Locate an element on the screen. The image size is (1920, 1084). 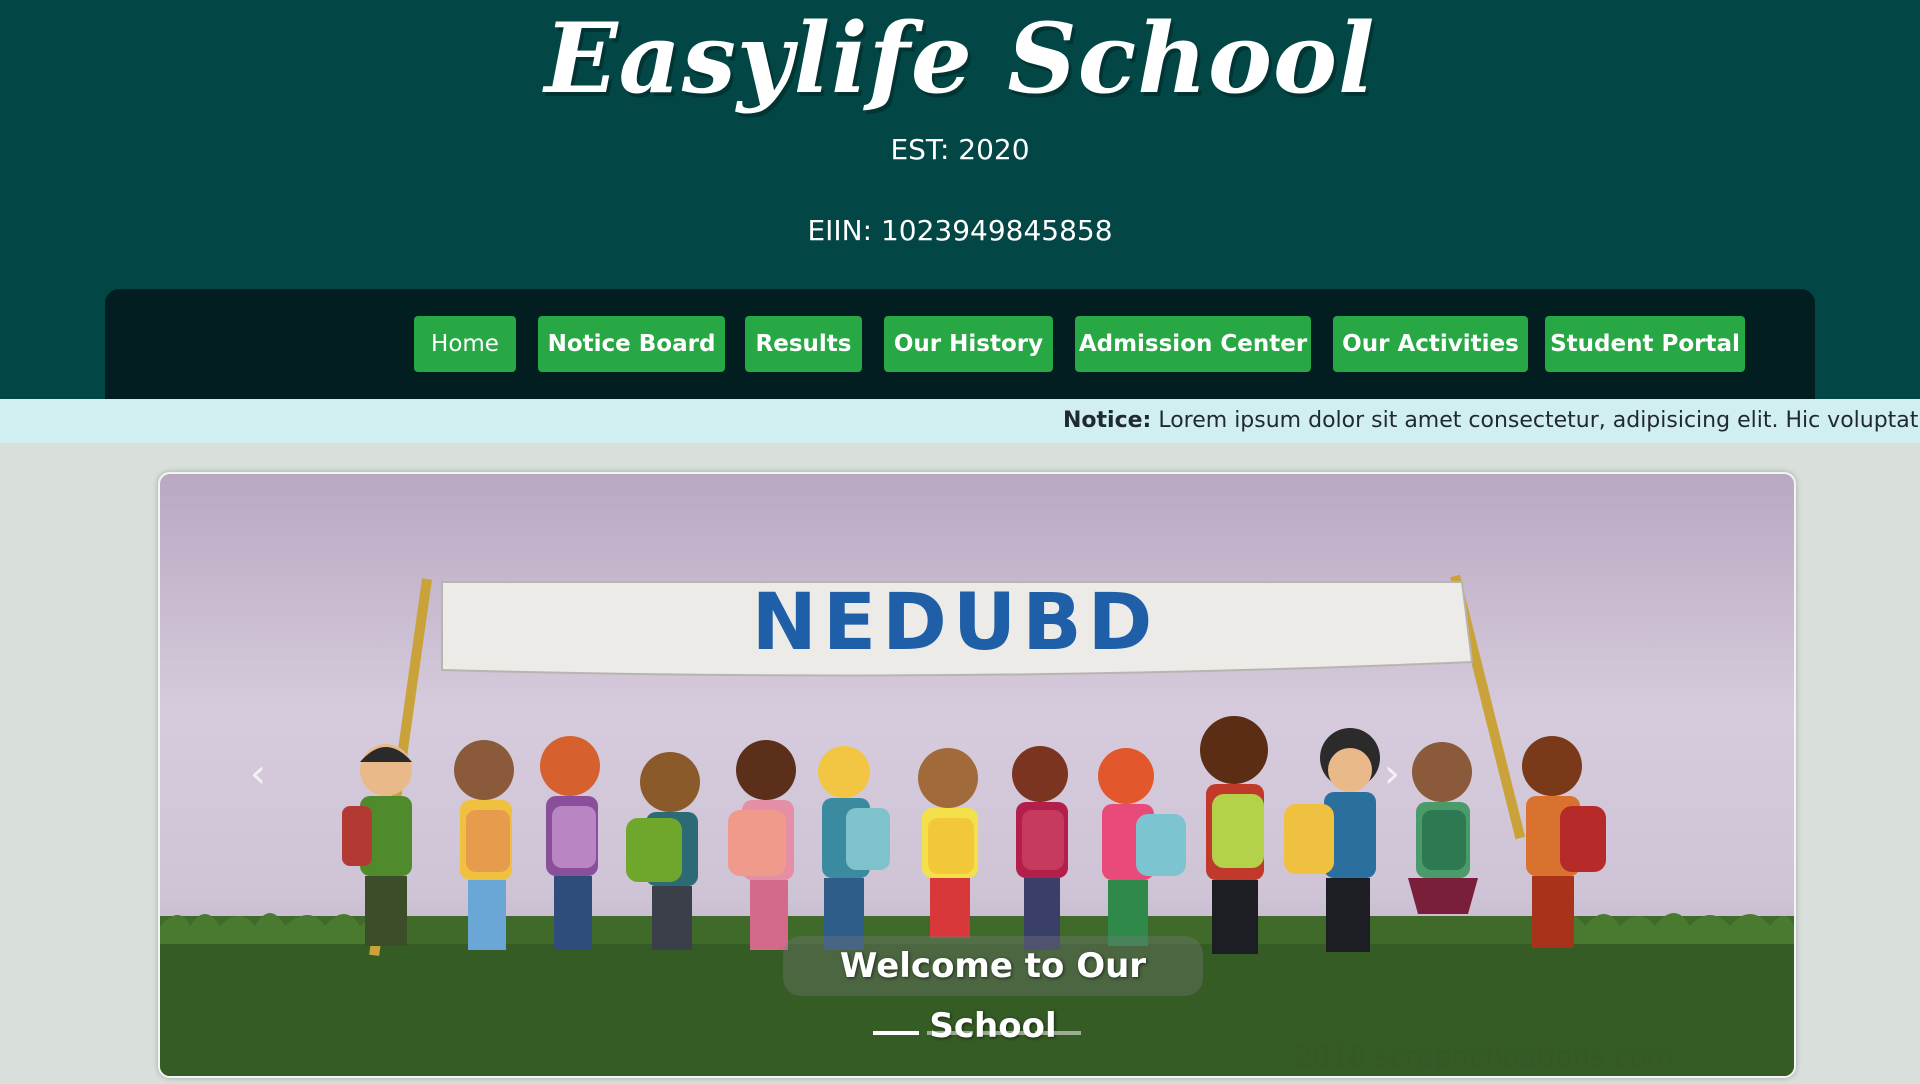
nav-notice-board-button: Notice Board is located at coordinates (631, 344).